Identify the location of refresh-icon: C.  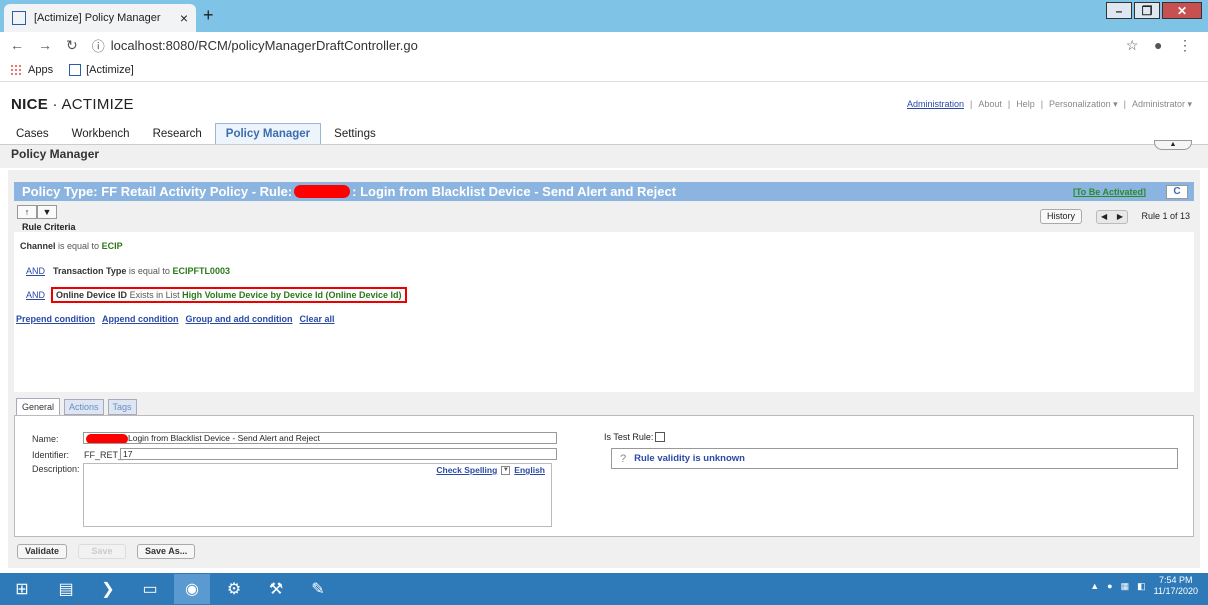
(1177, 191).